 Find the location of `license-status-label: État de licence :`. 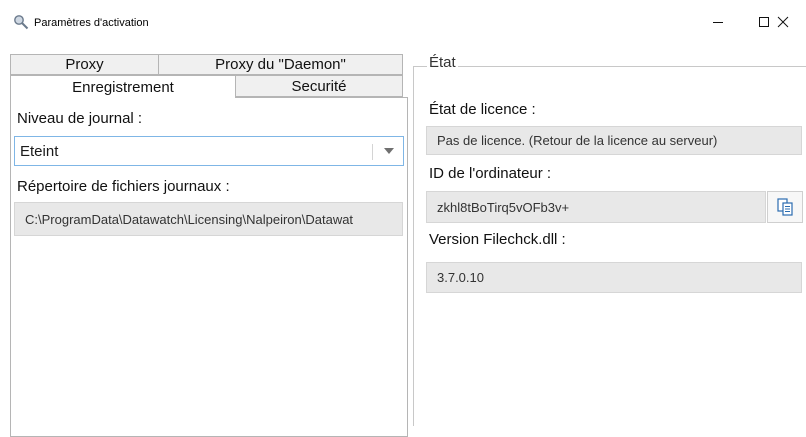

license-status-label: État de licence : is located at coordinates (482, 109).